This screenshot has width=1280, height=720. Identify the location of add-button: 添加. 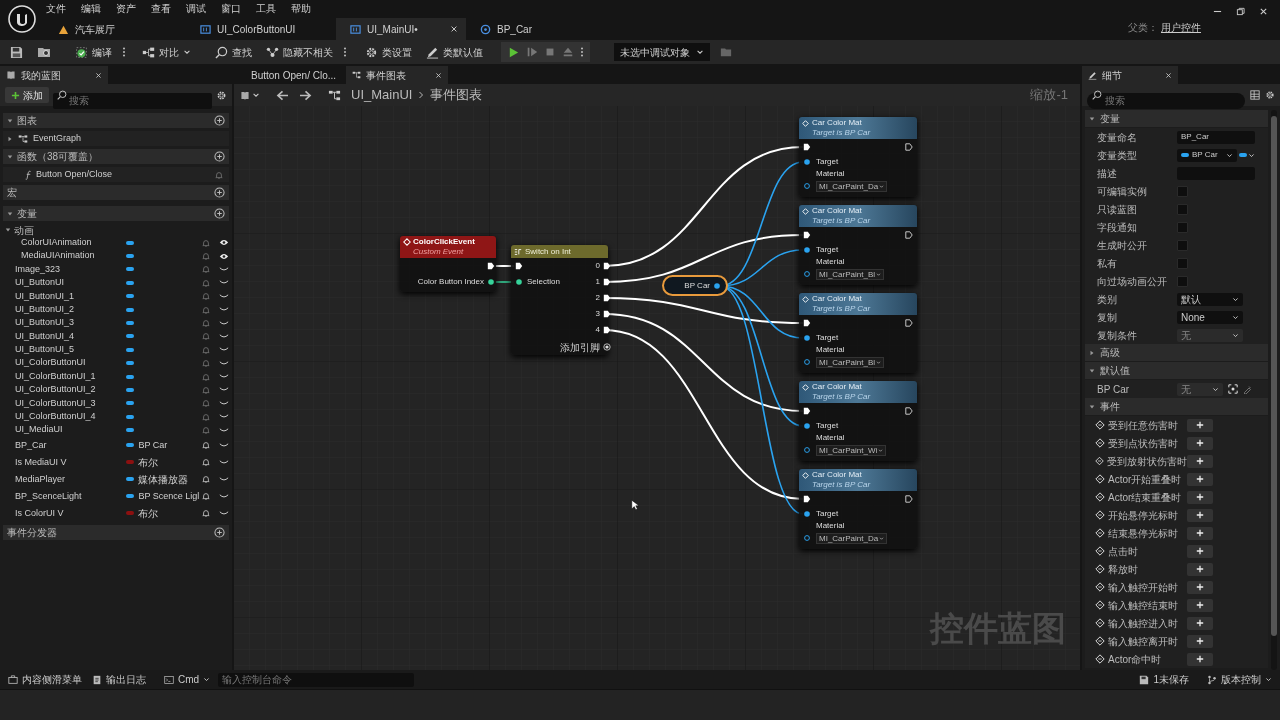
(27, 95).